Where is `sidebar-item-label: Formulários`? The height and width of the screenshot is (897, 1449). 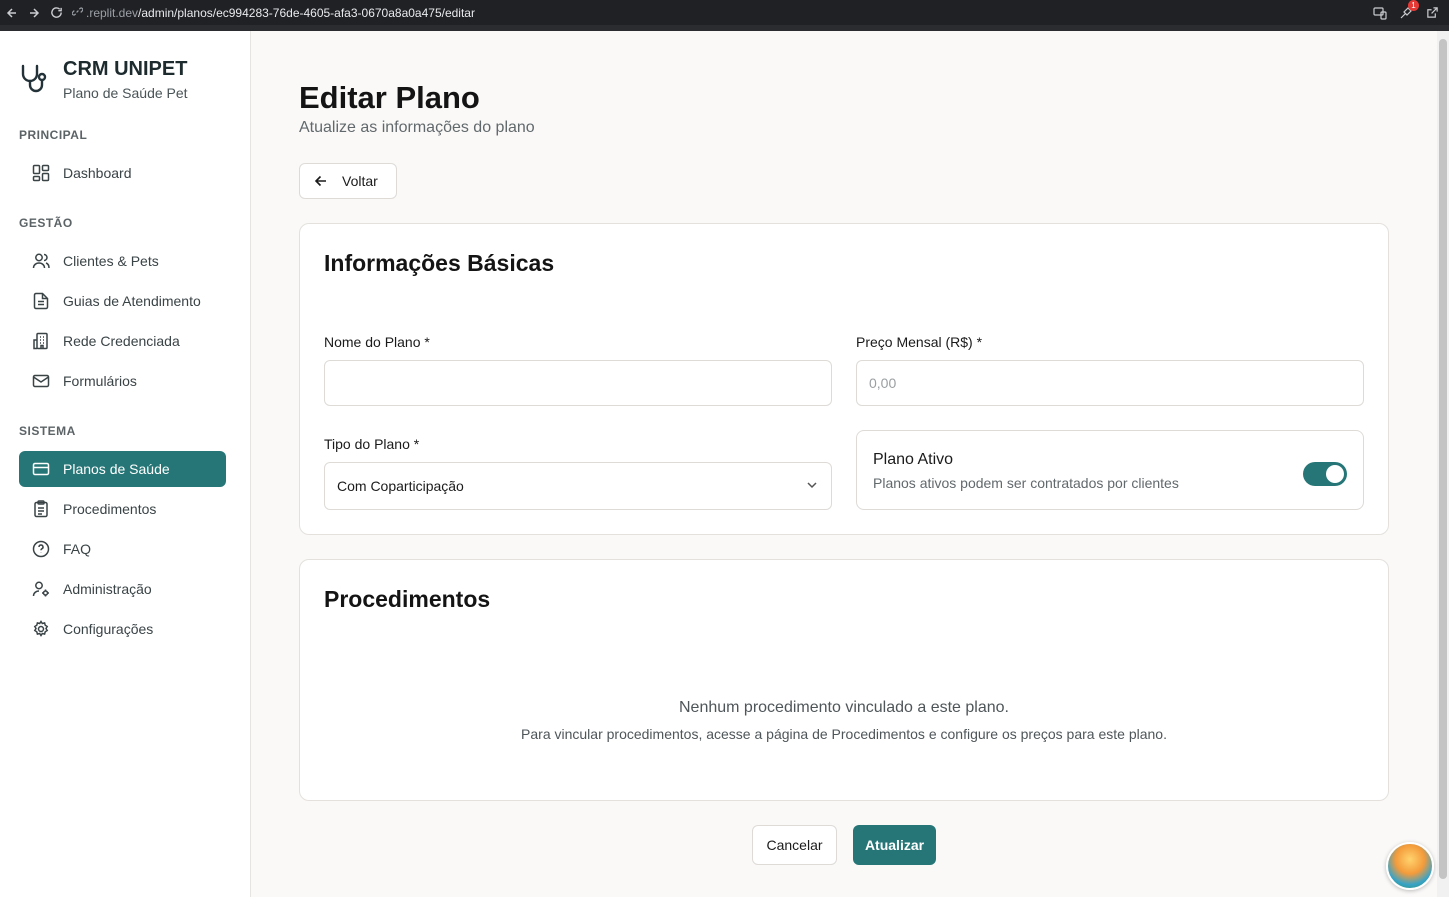 sidebar-item-label: Formulários is located at coordinates (100, 381).